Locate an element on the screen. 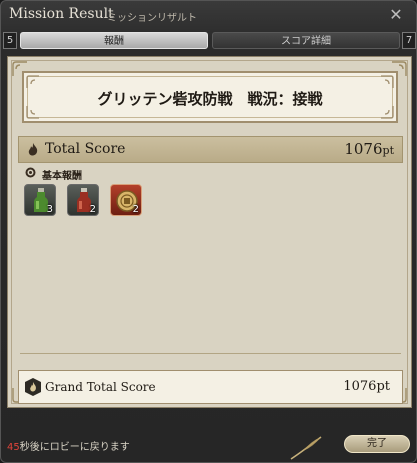  tab-prev-key: 5 is located at coordinates (10, 40).